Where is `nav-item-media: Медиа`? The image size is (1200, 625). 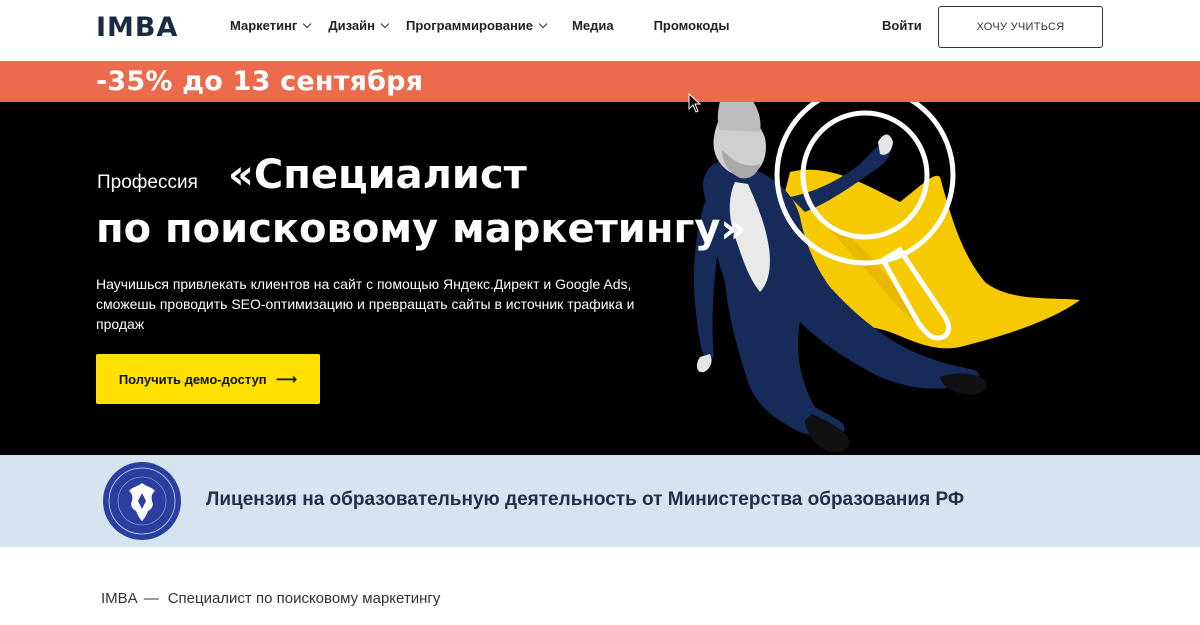
nav-item-media: Медиа is located at coordinates (593, 25).